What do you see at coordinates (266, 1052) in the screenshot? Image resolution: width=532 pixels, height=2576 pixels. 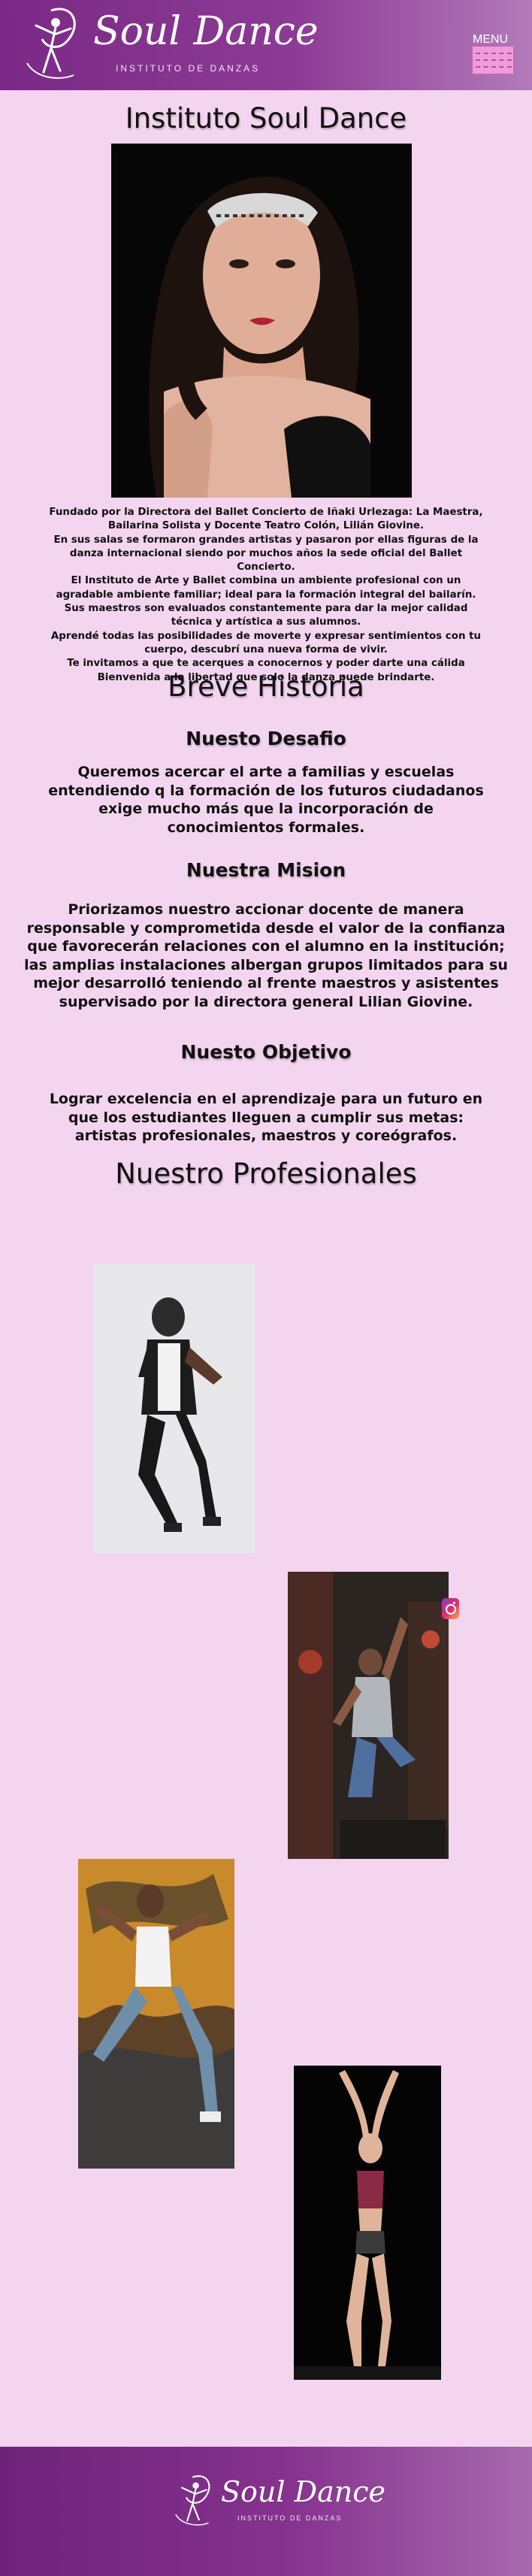 I see `objective-title: Nuesto Objetivo` at bounding box center [266, 1052].